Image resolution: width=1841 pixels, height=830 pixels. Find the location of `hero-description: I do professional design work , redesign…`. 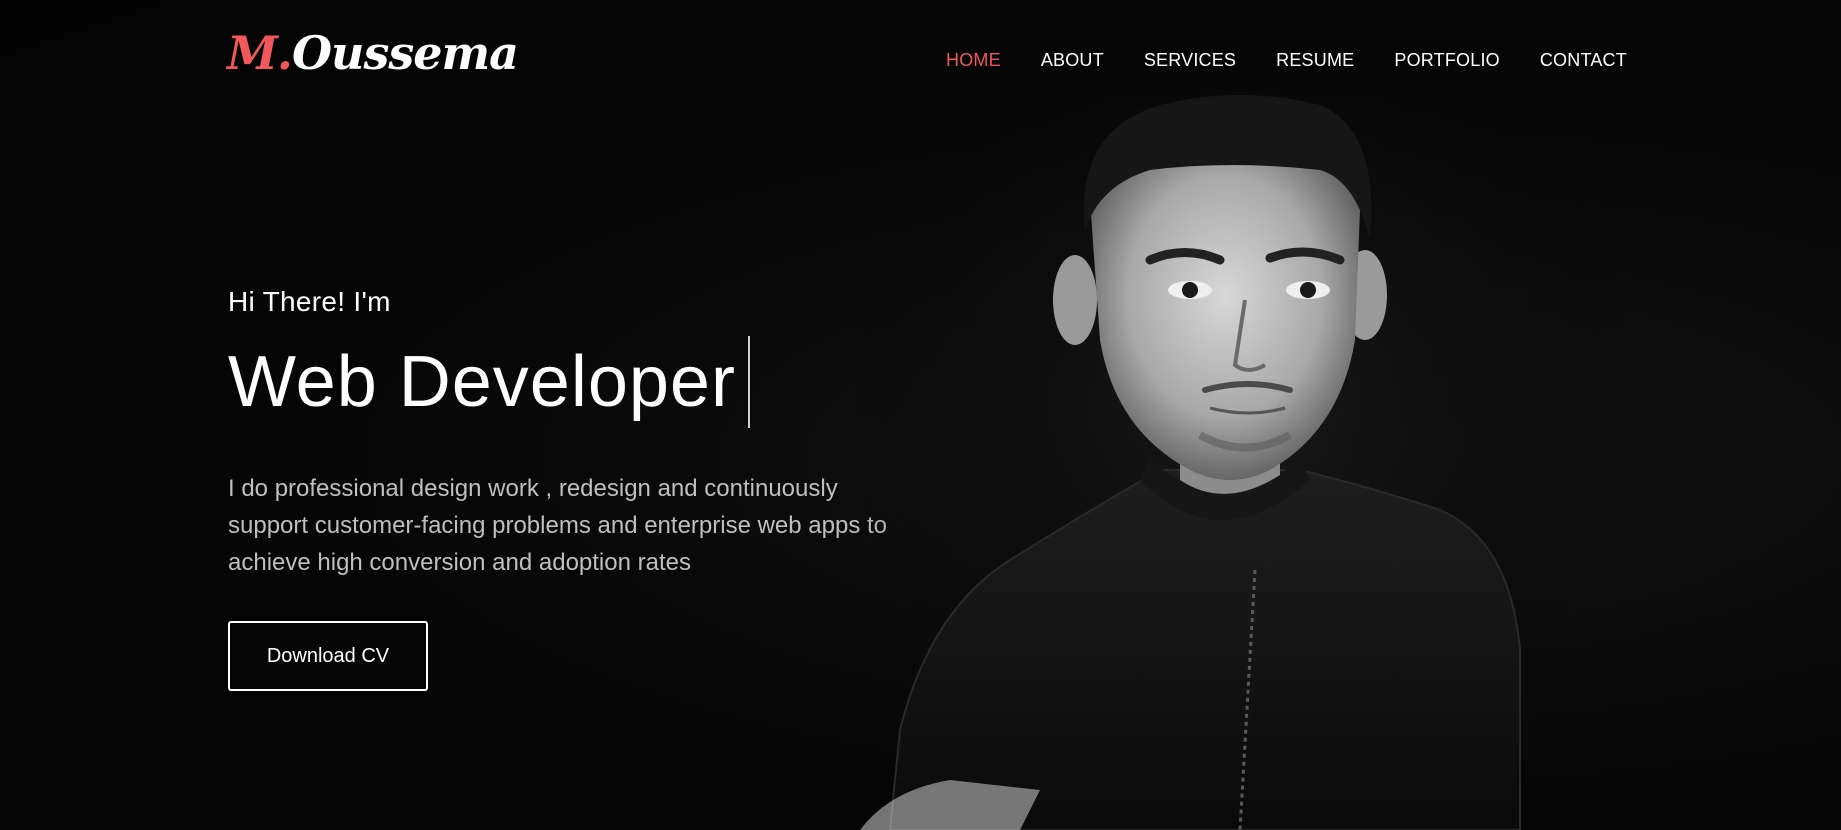

hero-description: I do professional design work , redesign… is located at coordinates (558, 525).